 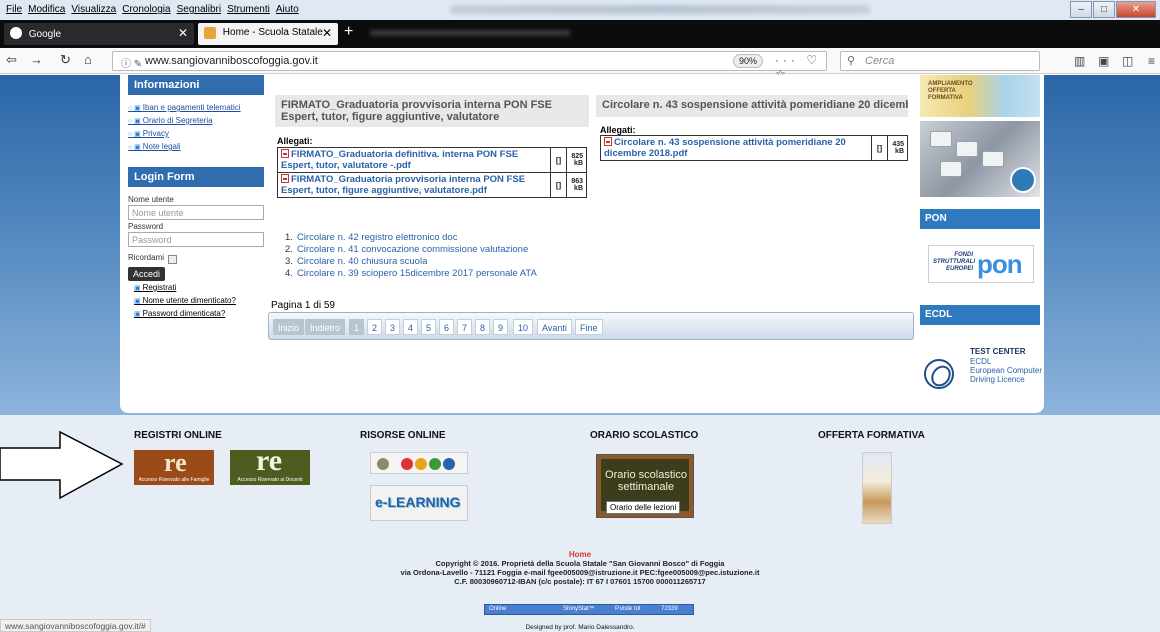 What do you see at coordinates (608, 141) in the screenshot?
I see `pdf-icon` at bounding box center [608, 141].